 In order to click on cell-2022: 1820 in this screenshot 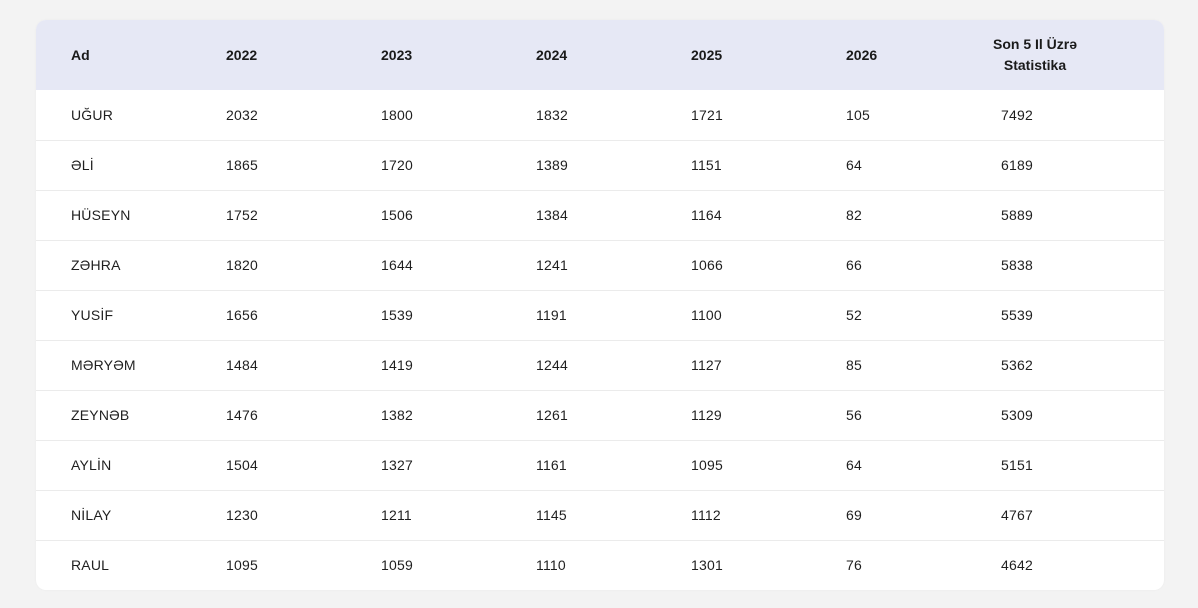, I will do `click(242, 265)`.